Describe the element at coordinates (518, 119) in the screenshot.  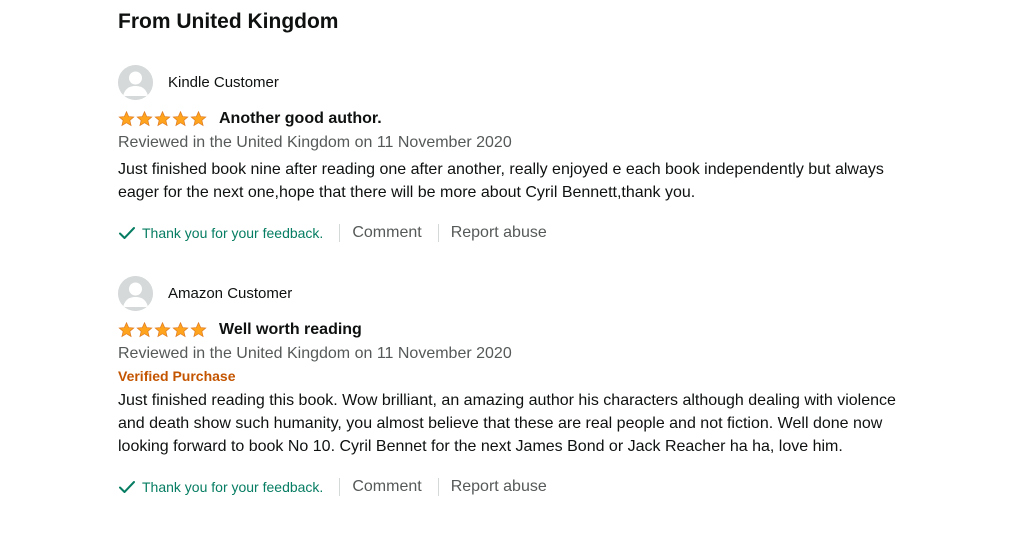
I see `rating-row: Another good author.` at that location.